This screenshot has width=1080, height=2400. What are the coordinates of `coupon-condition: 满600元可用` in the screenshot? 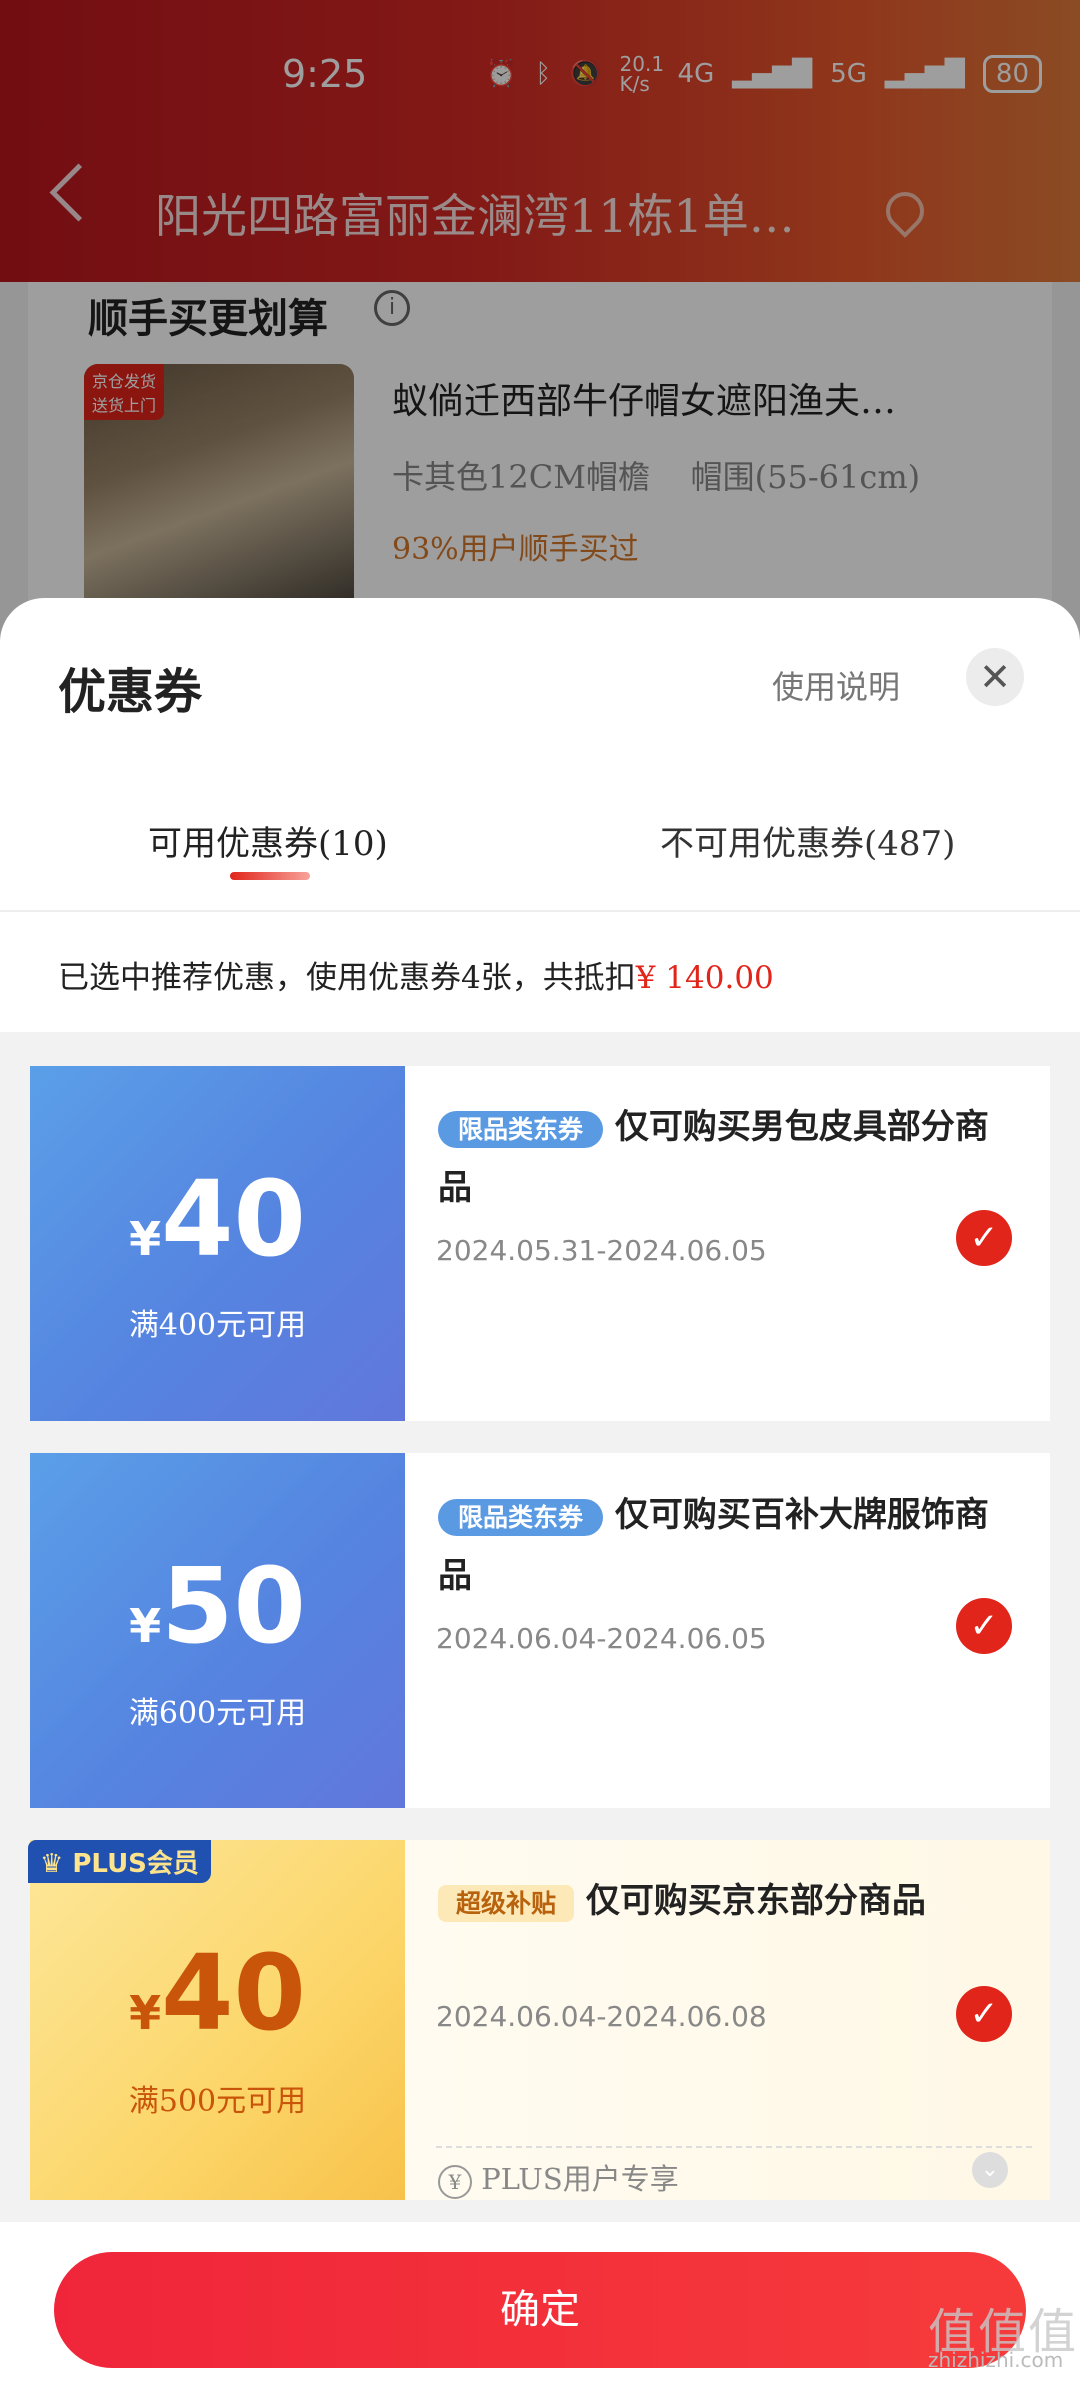 It's located at (217, 1713).